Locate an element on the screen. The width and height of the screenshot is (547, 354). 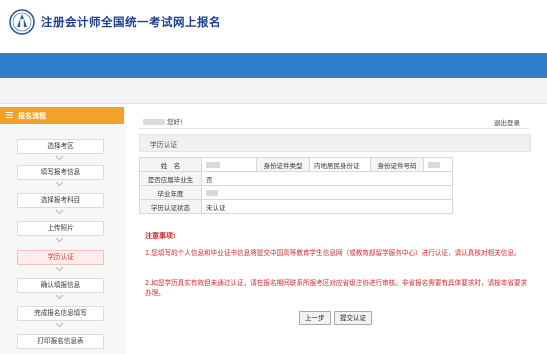
step-education-verification: 学历认证 is located at coordinates (60, 257).